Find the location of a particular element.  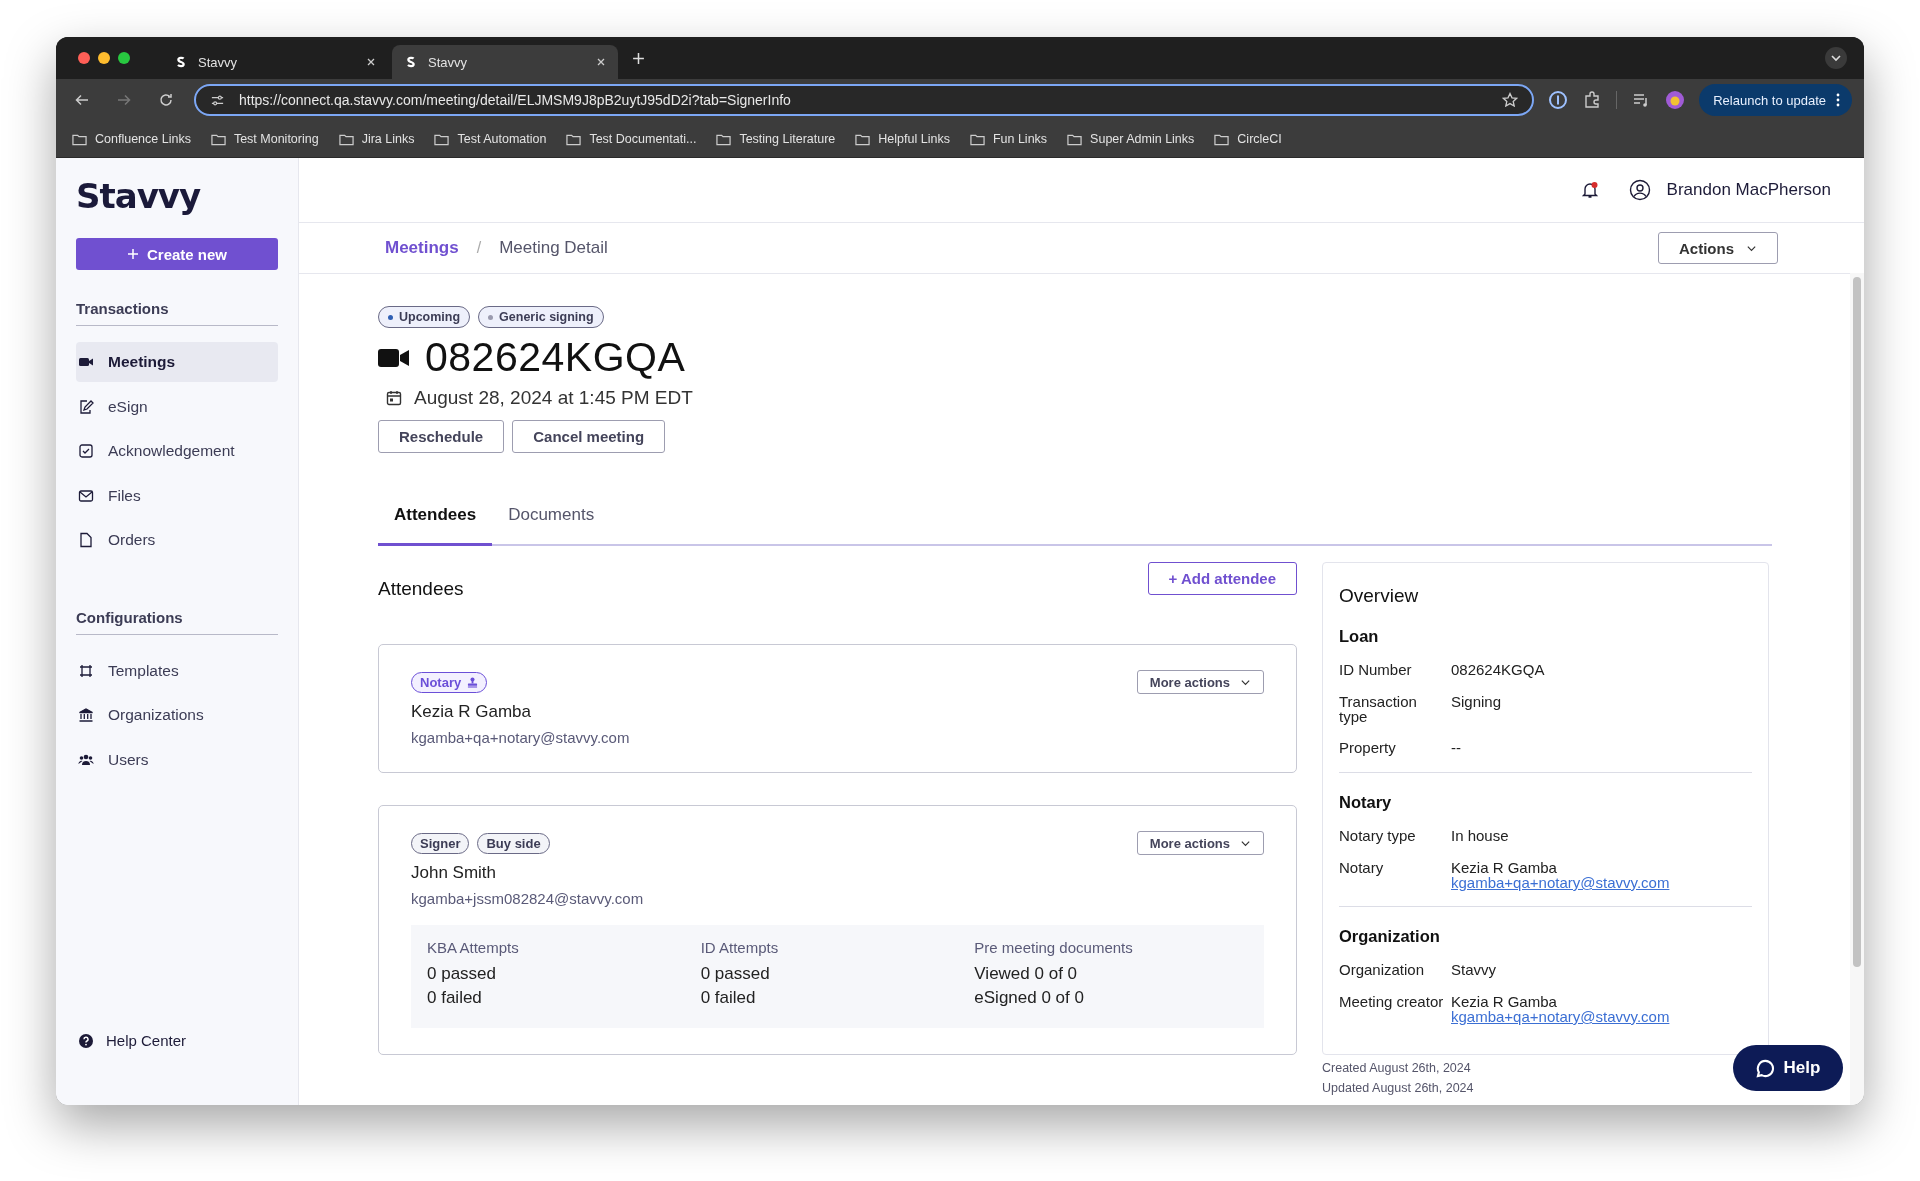

favicon-icon is located at coordinates (411, 62).